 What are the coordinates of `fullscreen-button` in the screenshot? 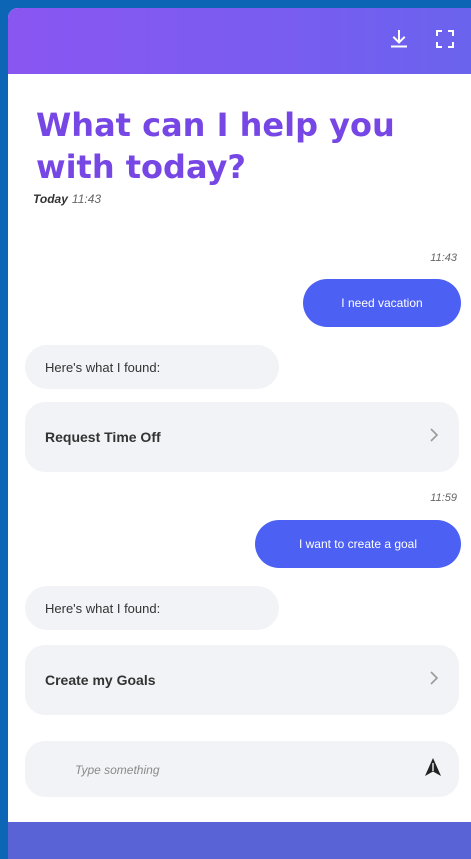 It's located at (445, 41).